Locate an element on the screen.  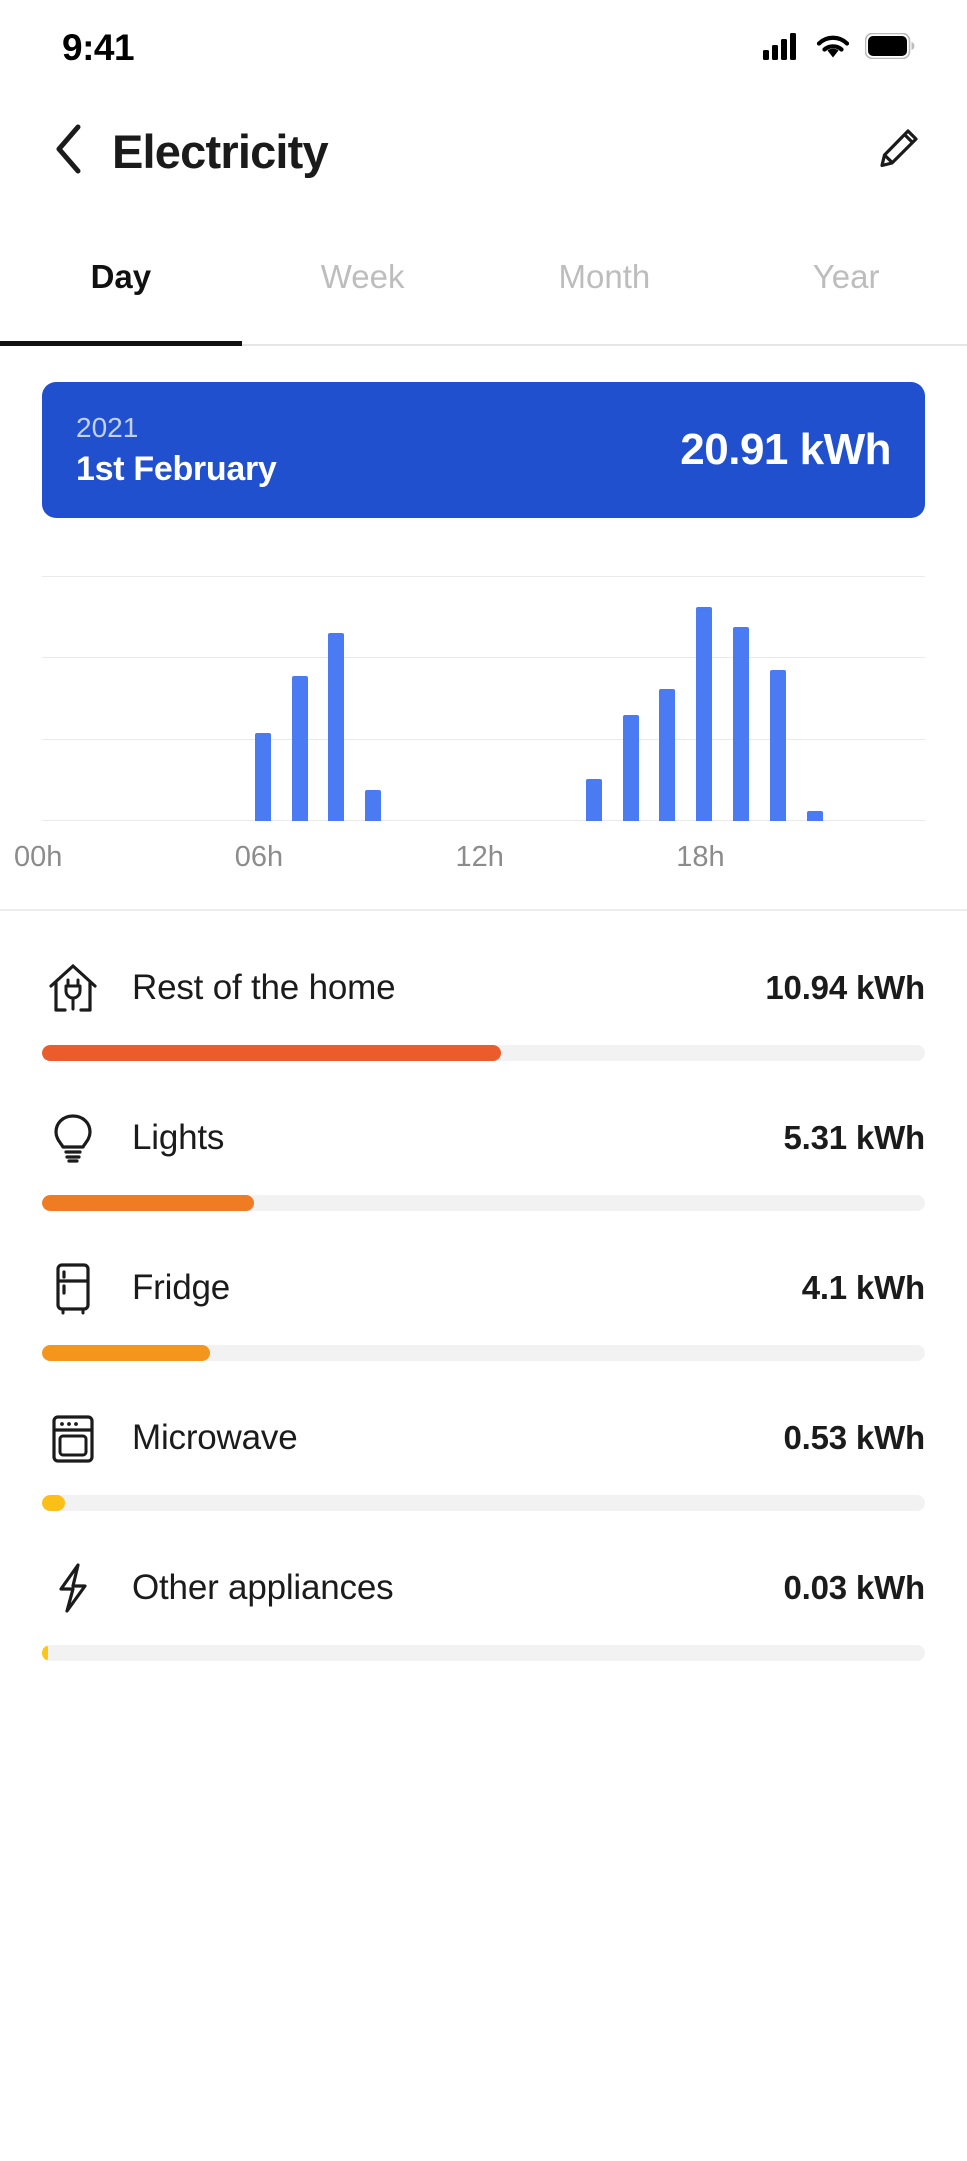
list-item-value: 5.31 kWh is located at coordinates (854, 1137).